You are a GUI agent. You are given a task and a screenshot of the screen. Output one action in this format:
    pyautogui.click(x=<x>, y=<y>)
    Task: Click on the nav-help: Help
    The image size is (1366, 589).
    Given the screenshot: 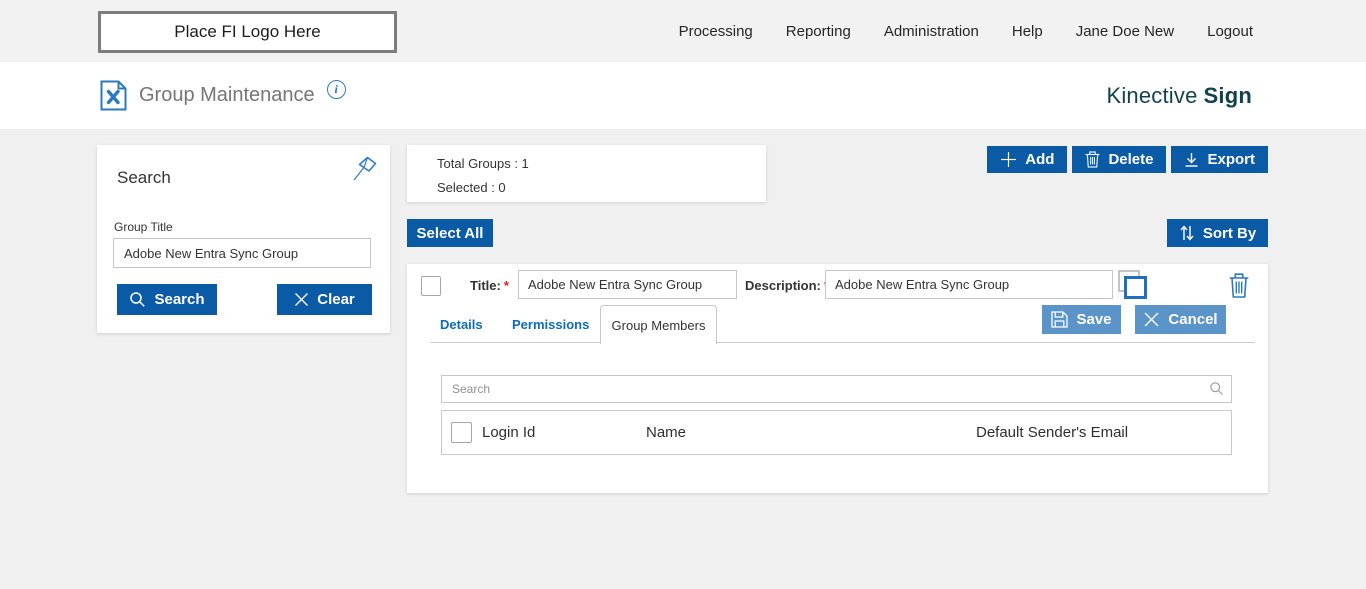 What is the action you would take?
    pyautogui.click(x=1027, y=31)
    